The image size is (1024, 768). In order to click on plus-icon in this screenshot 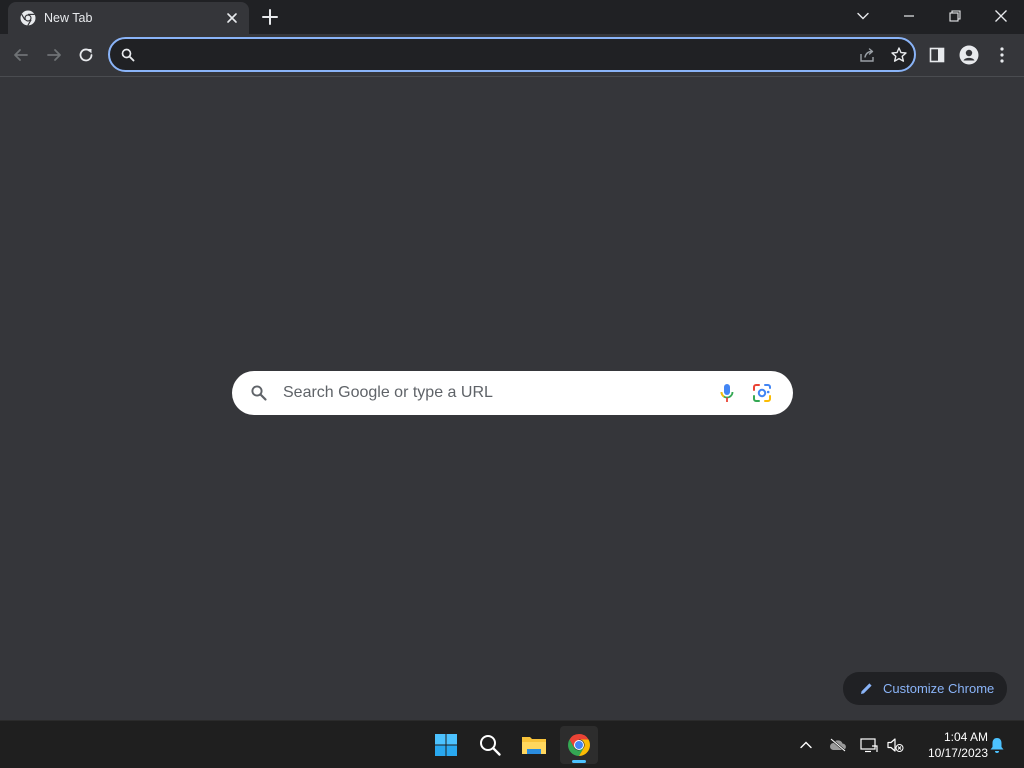, I will do `click(270, 17)`.